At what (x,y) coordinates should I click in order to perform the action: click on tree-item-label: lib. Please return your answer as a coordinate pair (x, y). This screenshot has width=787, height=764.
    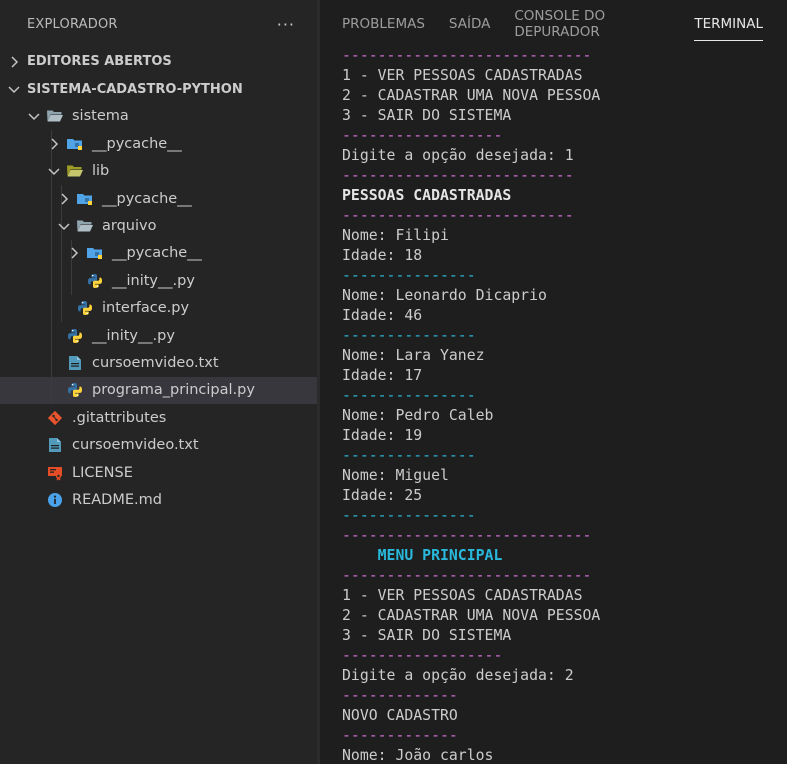
    Looking at the image, I should click on (101, 171).